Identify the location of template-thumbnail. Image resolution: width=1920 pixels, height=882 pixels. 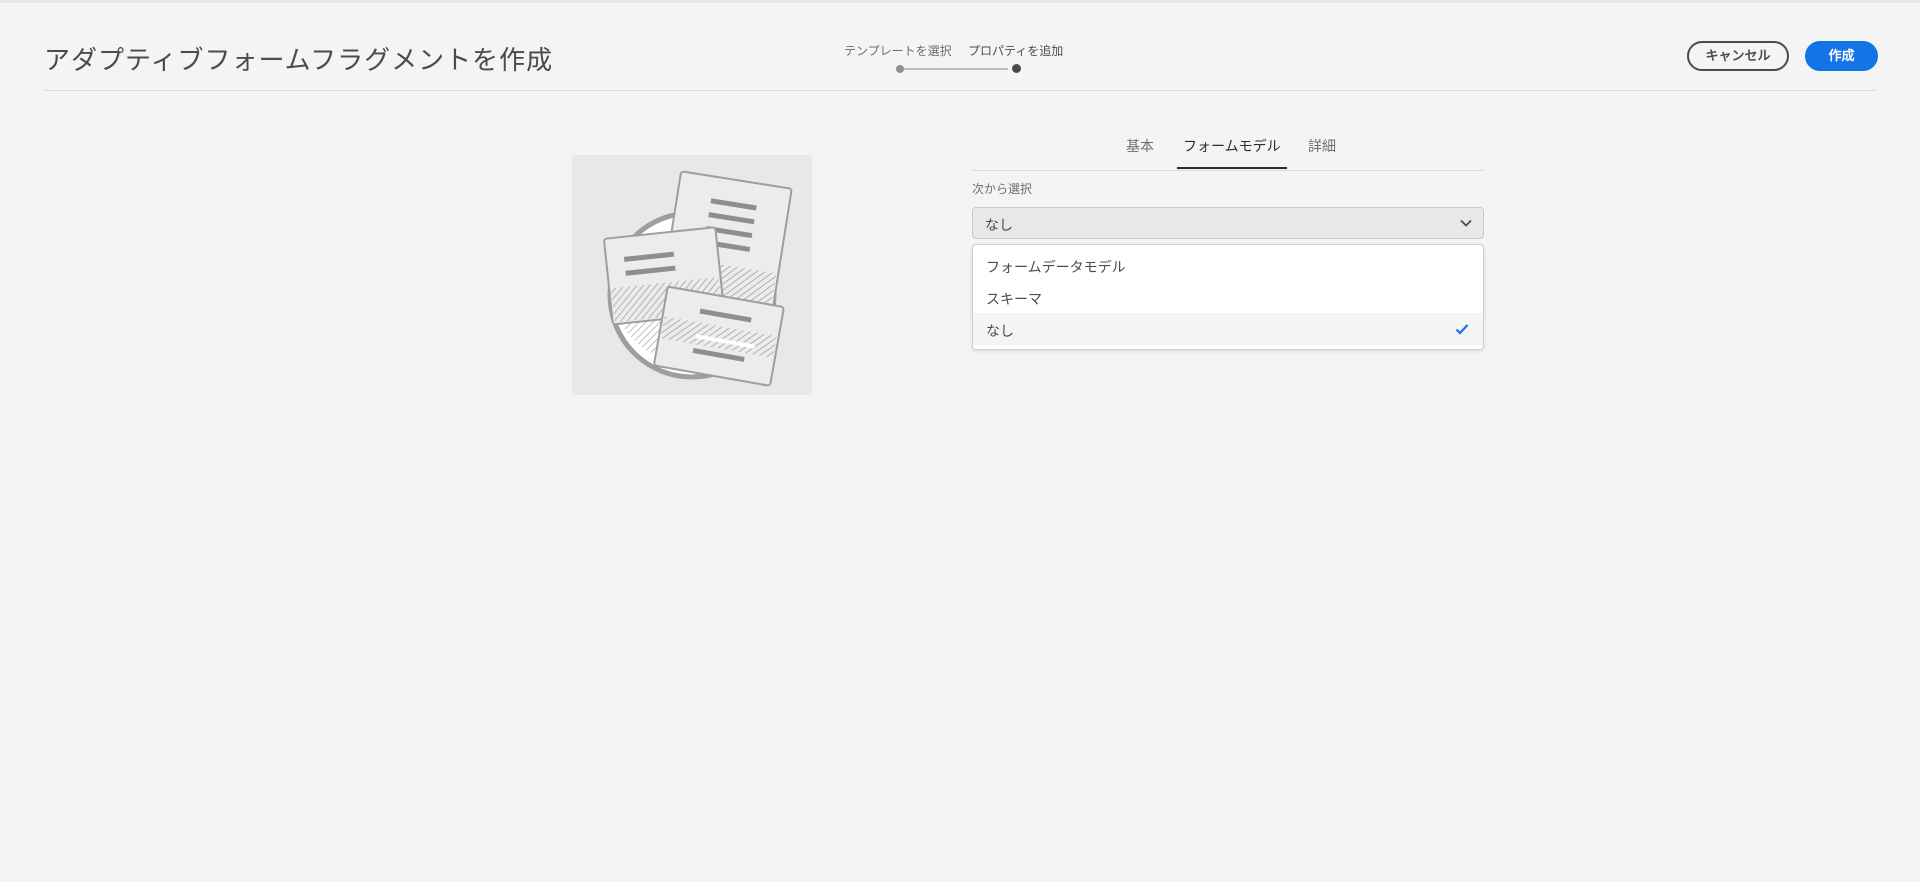
(692, 275).